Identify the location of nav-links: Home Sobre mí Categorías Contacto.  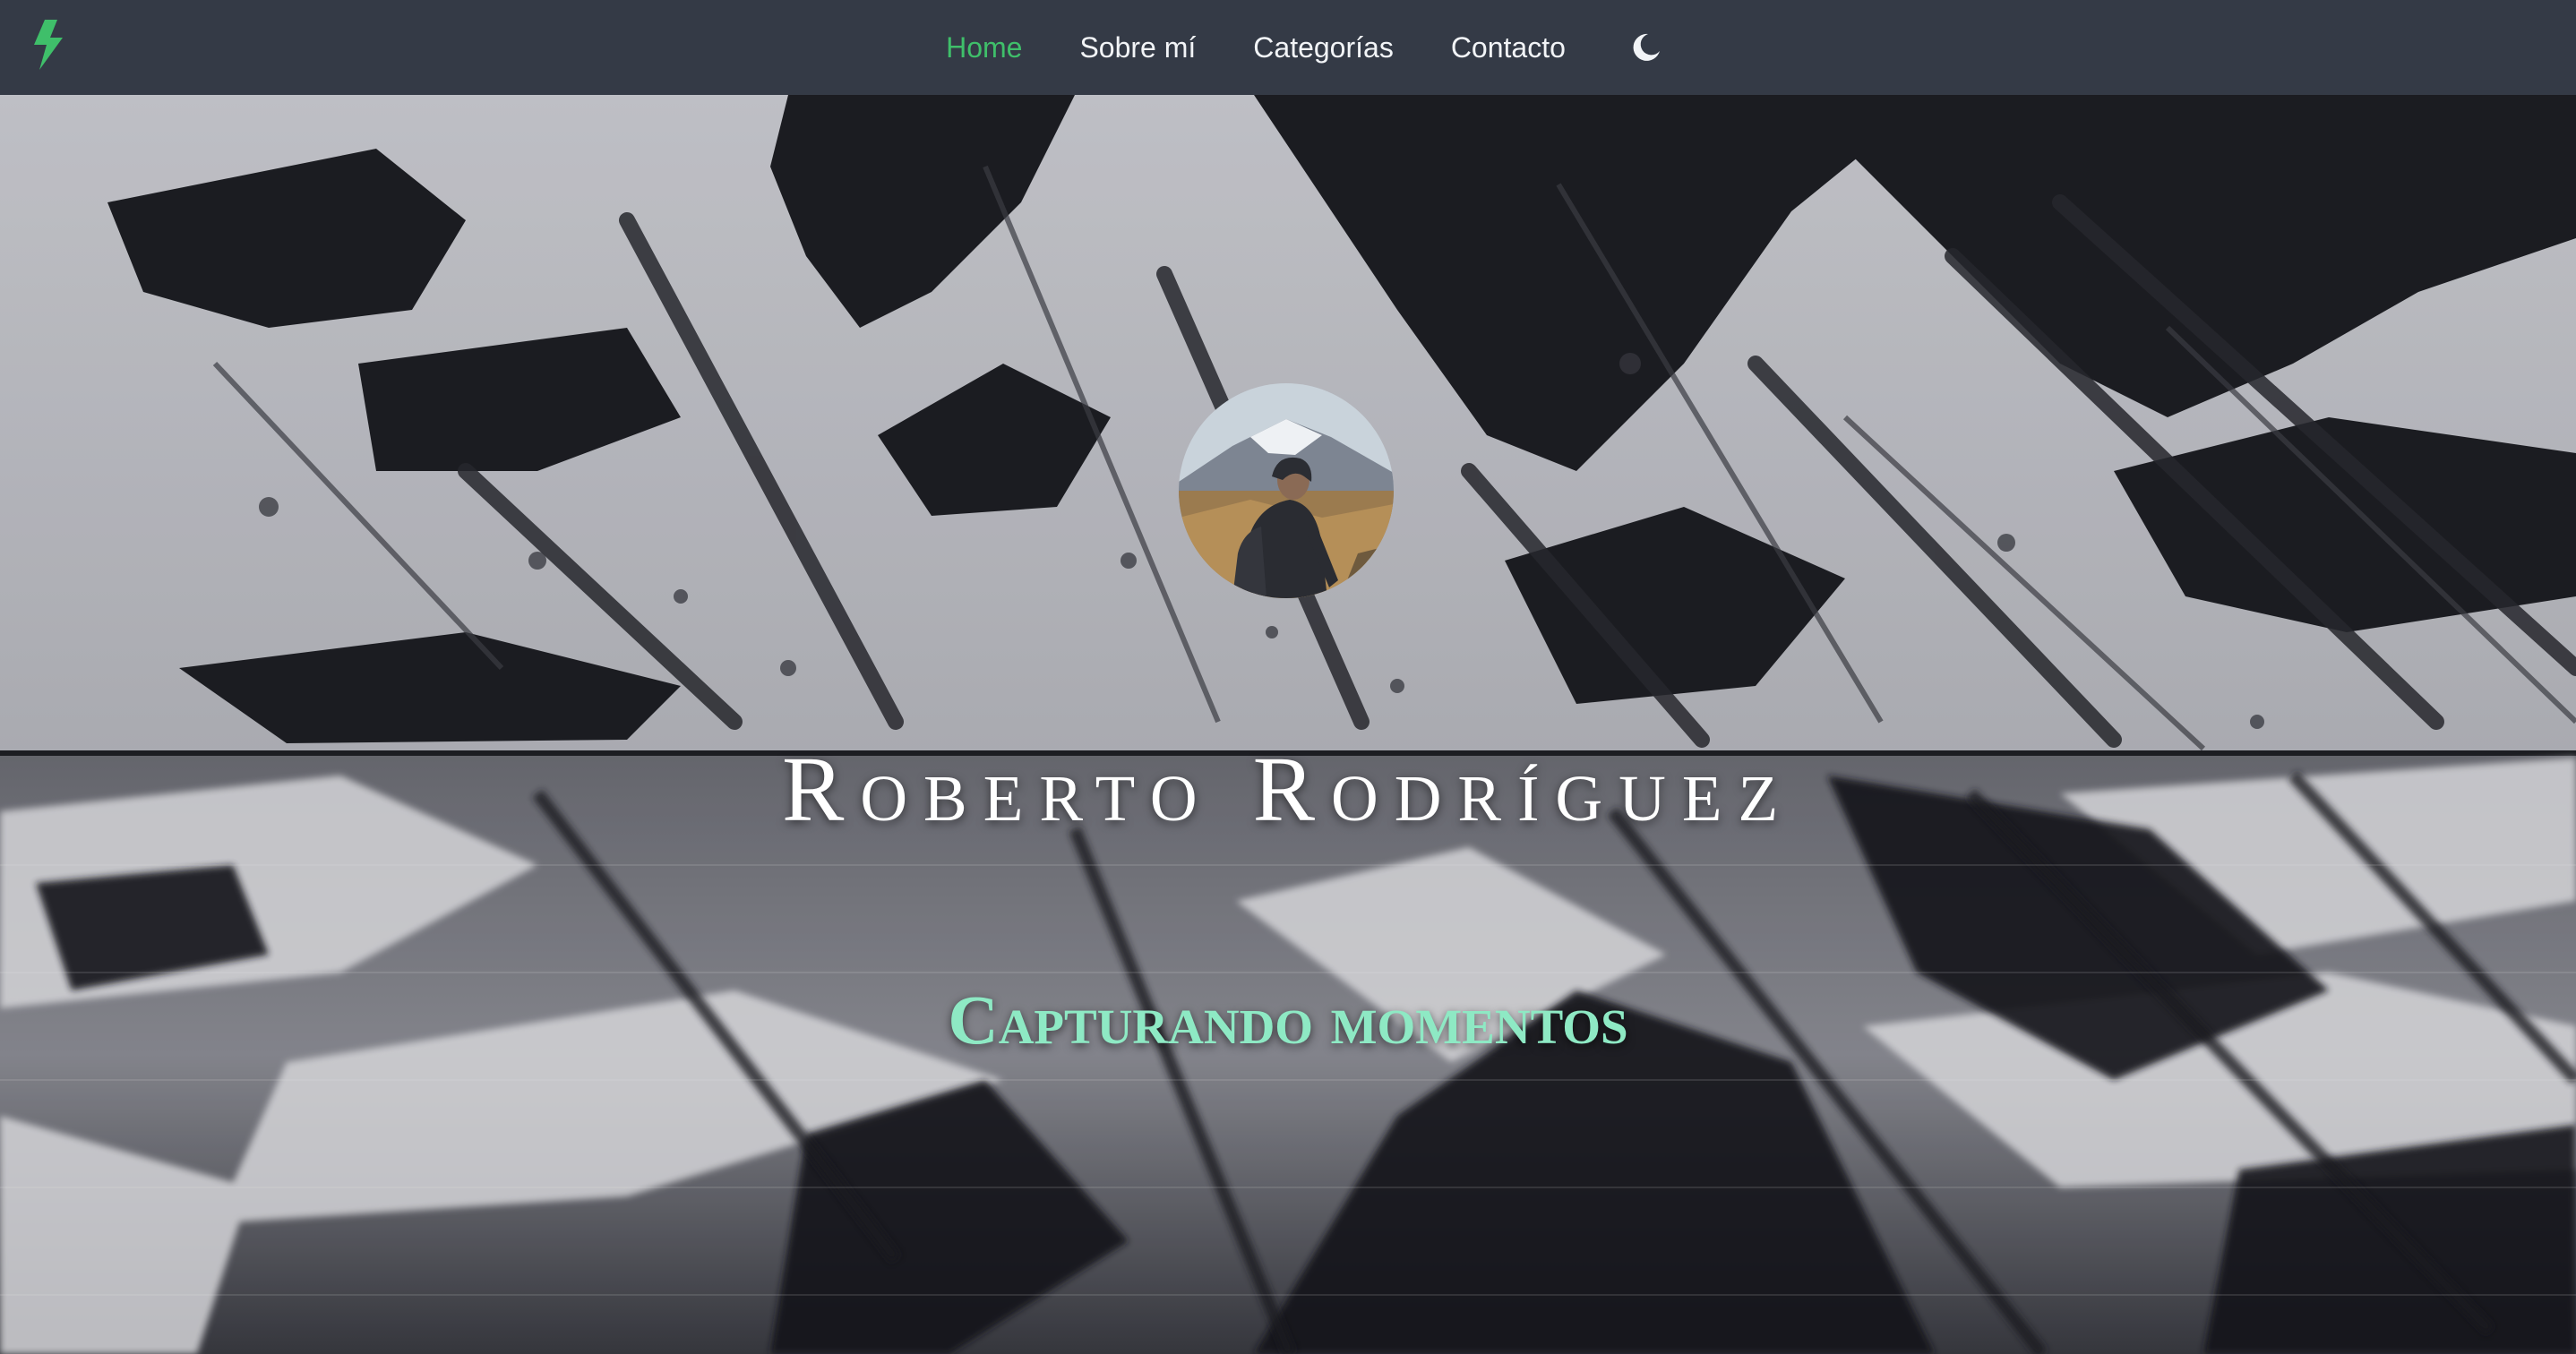
(1288, 47).